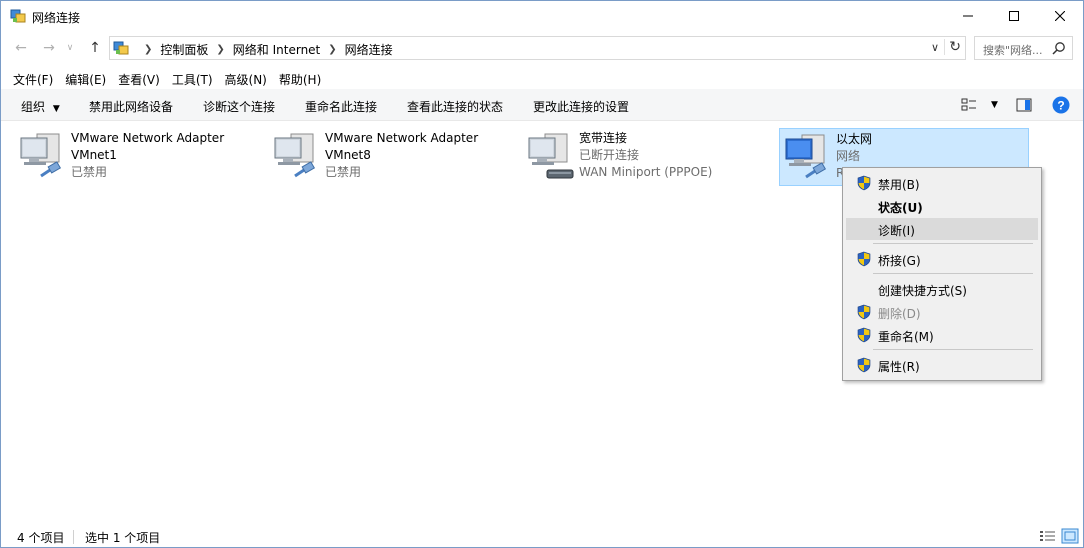 Image resolution: width=1084 pixels, height=548 pixels. I want to click on ctx-create-shortcut: 创建快捷方式(S), so click(942, 289).